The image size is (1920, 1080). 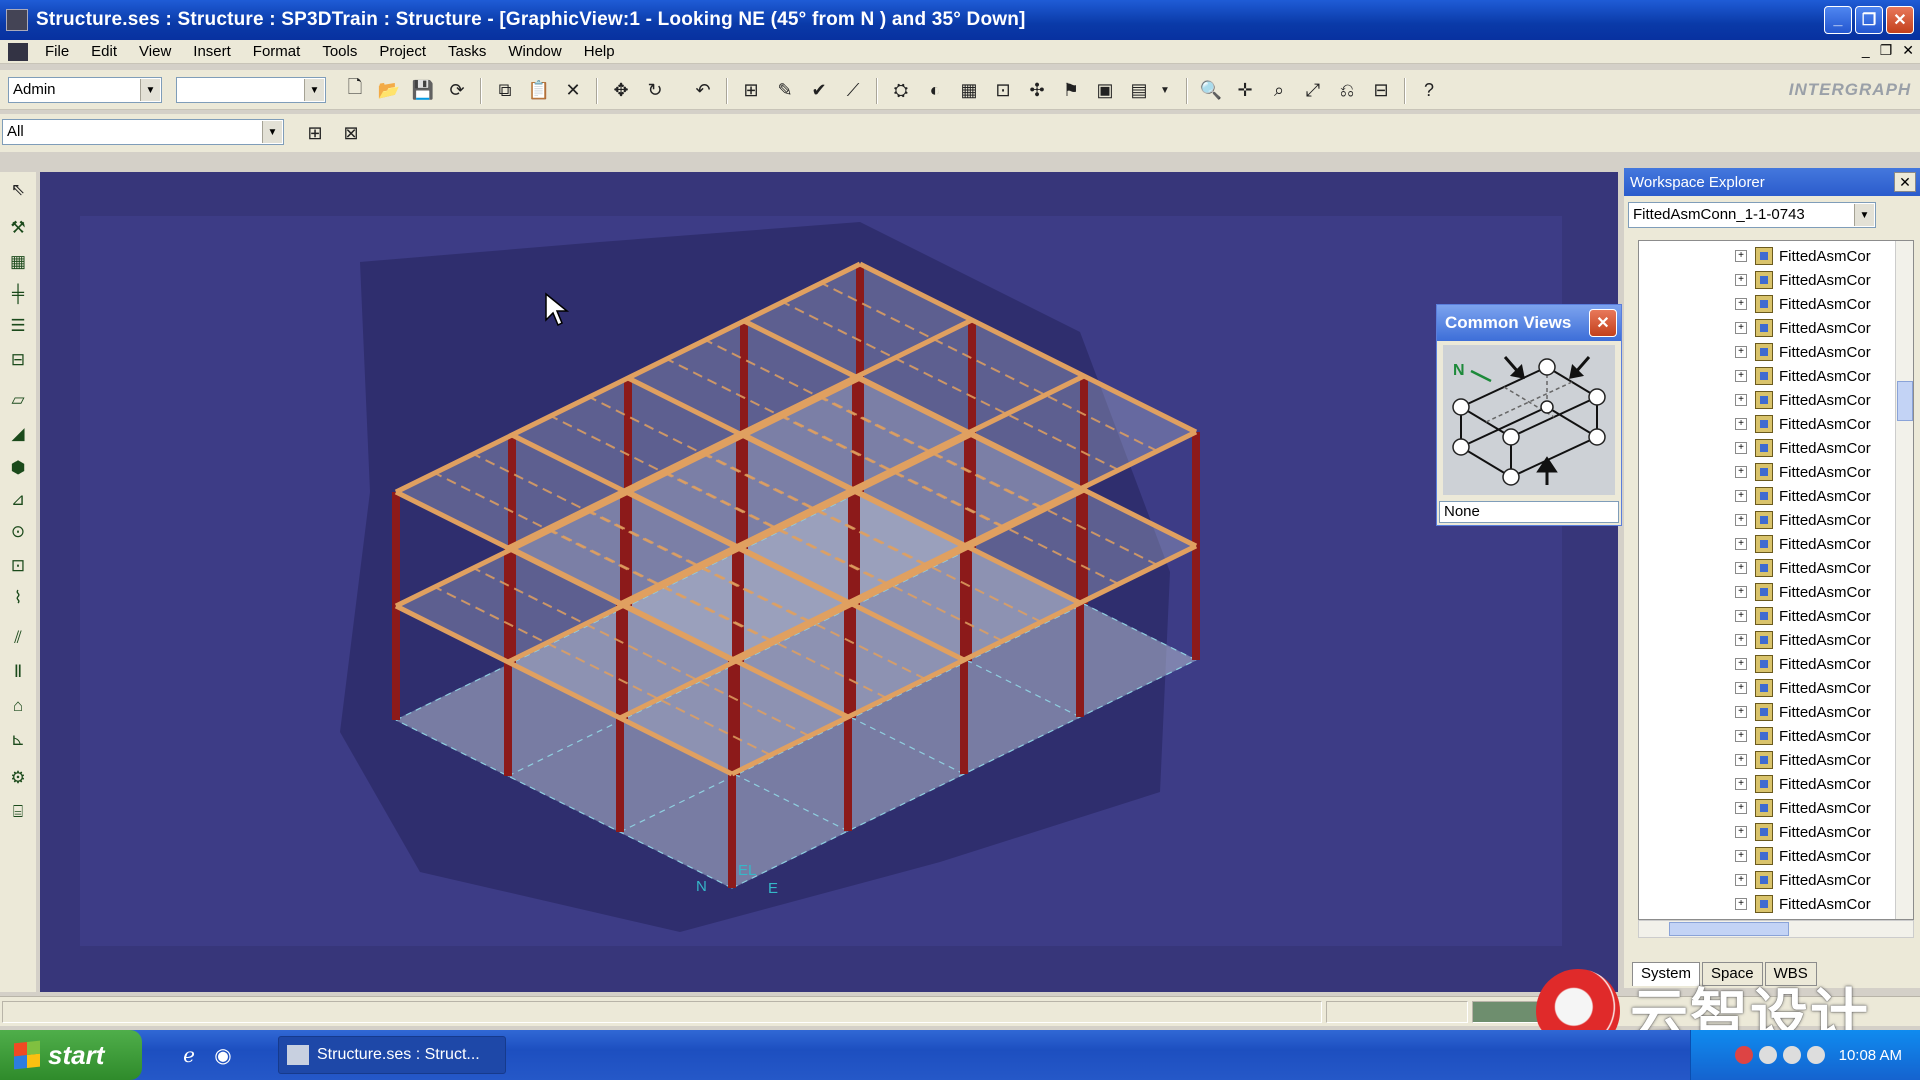 I want to click on previous-view-icon: ⎌, so click(x=1347, y=90).